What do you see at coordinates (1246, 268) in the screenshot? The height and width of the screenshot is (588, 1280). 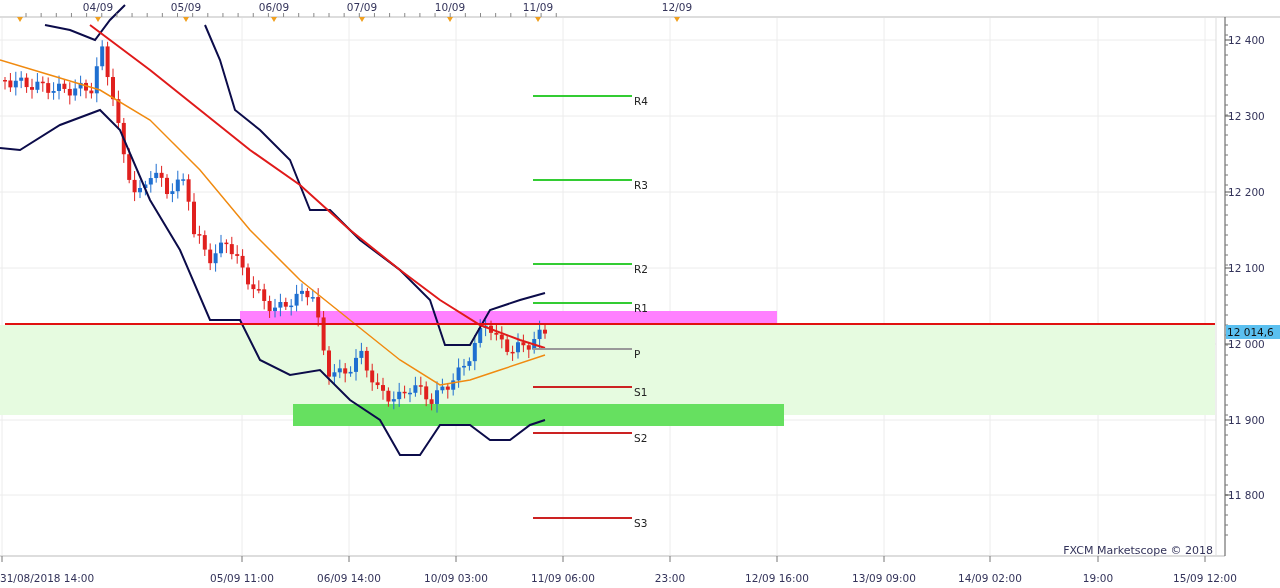 I see `price-label: 12 100` at bounding box center [1246, 268].